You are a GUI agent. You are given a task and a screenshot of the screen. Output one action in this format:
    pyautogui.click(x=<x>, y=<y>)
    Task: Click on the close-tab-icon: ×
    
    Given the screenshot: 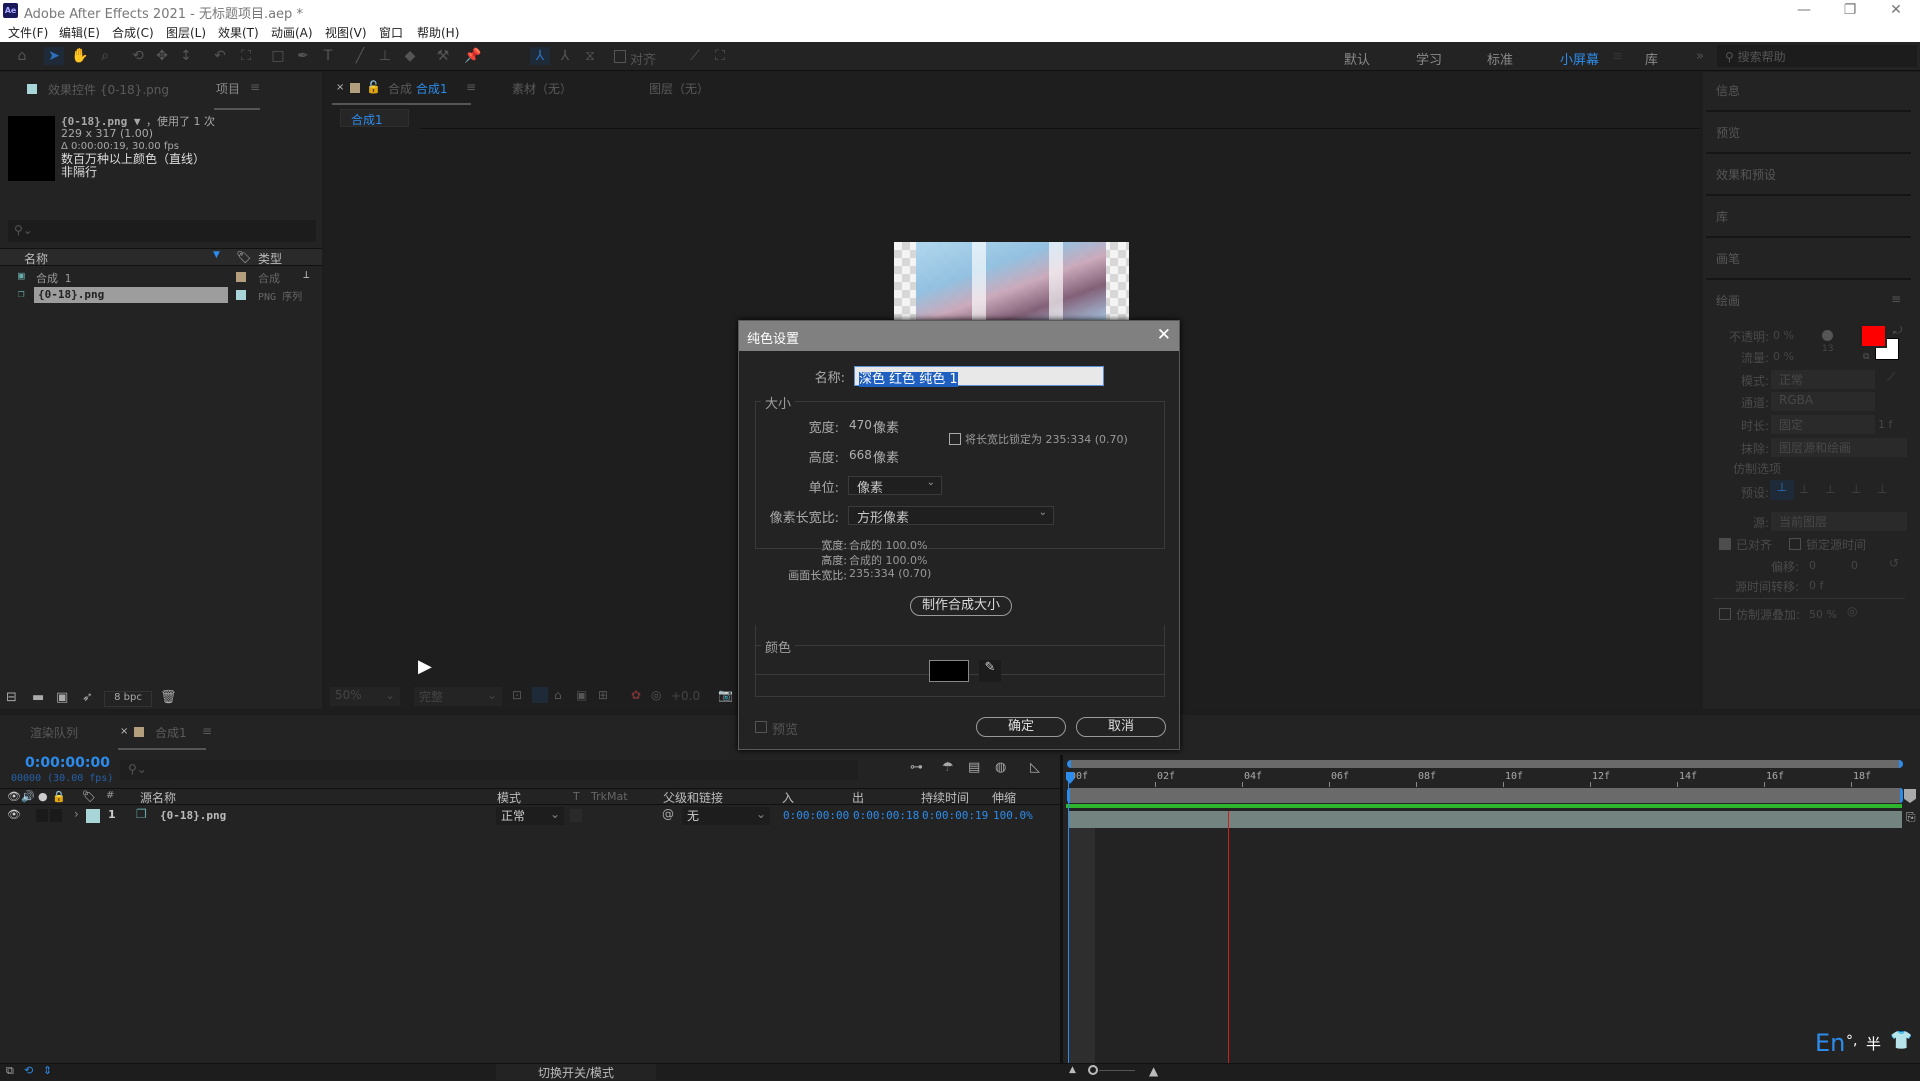 What is the action you would take?
    pyautogui.click(x=340, y=87)
    